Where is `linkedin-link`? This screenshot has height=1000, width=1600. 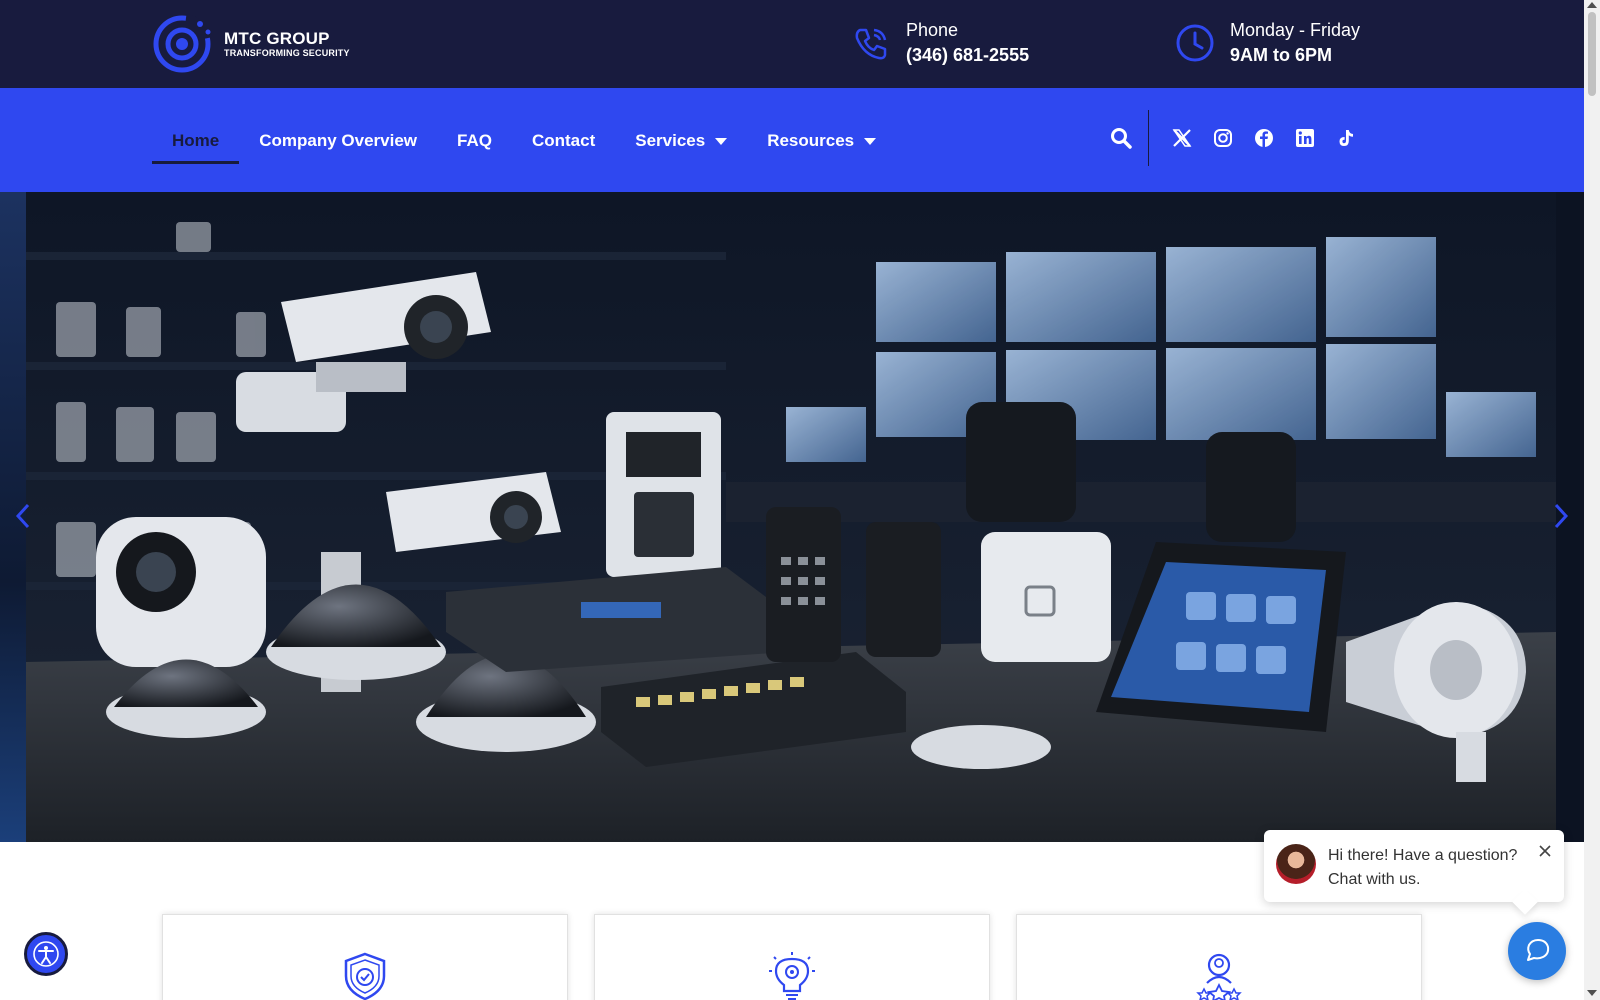
linkedin-link is located at coordinates (1305, 138).